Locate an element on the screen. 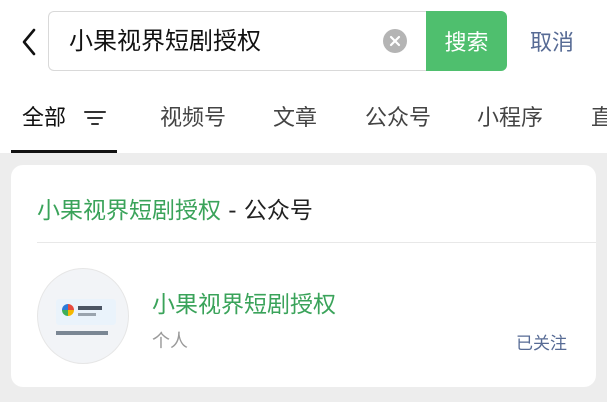 The width and height of the screenshot is (607, 402). search-input: 小果视界短剧授权 is located at coordinates (237, 41).